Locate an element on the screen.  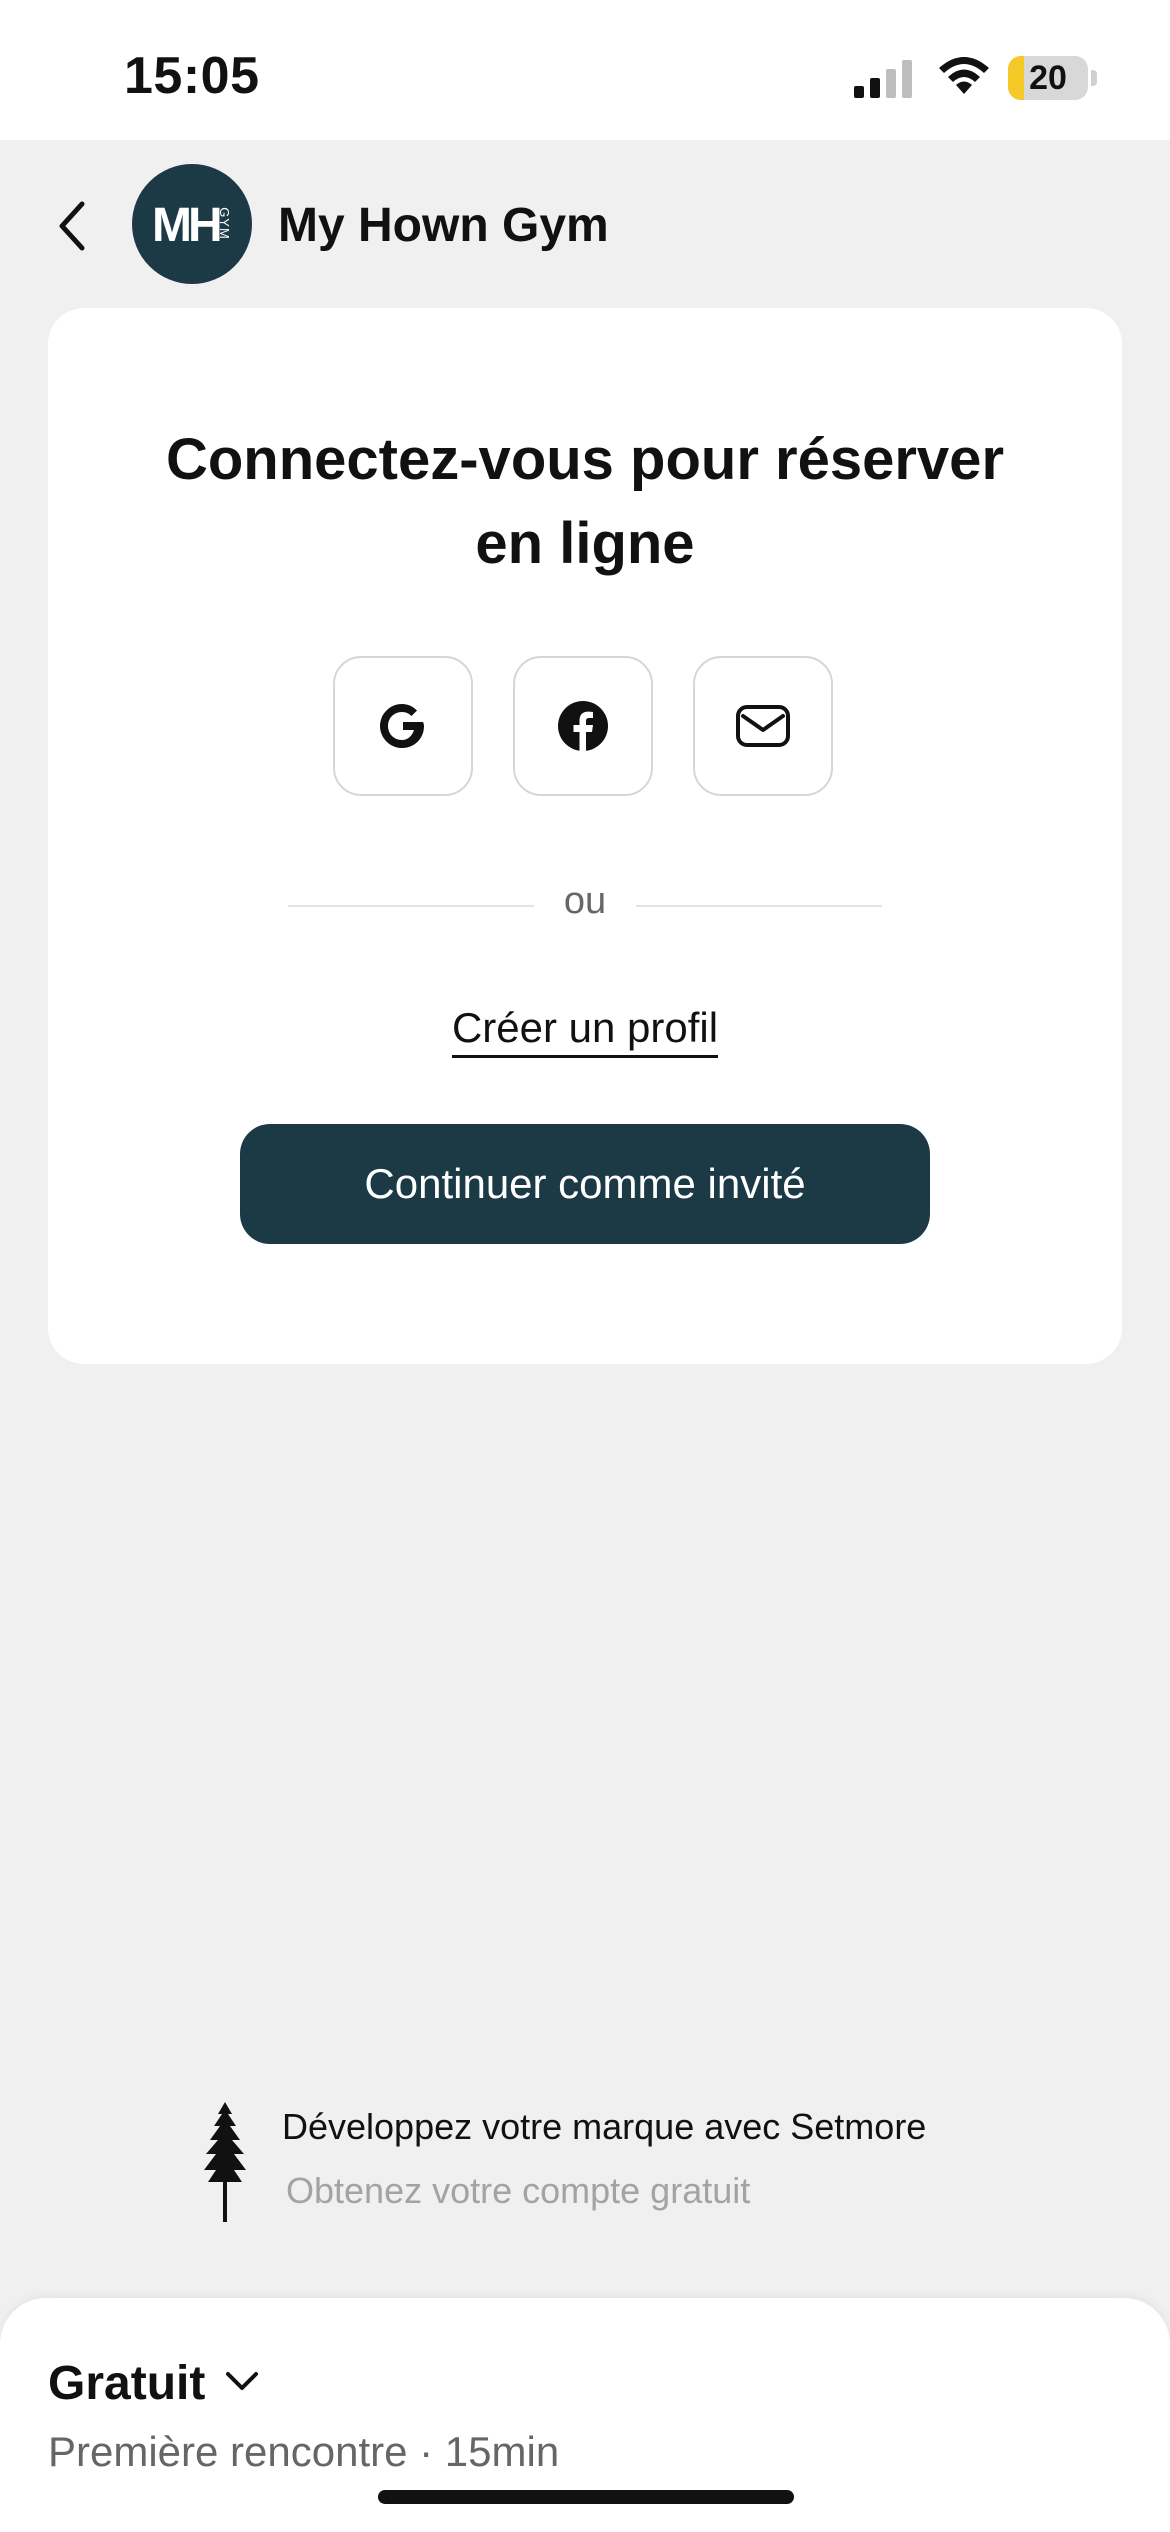
battery-icon: 20 is located at coordinates (1048, 78).